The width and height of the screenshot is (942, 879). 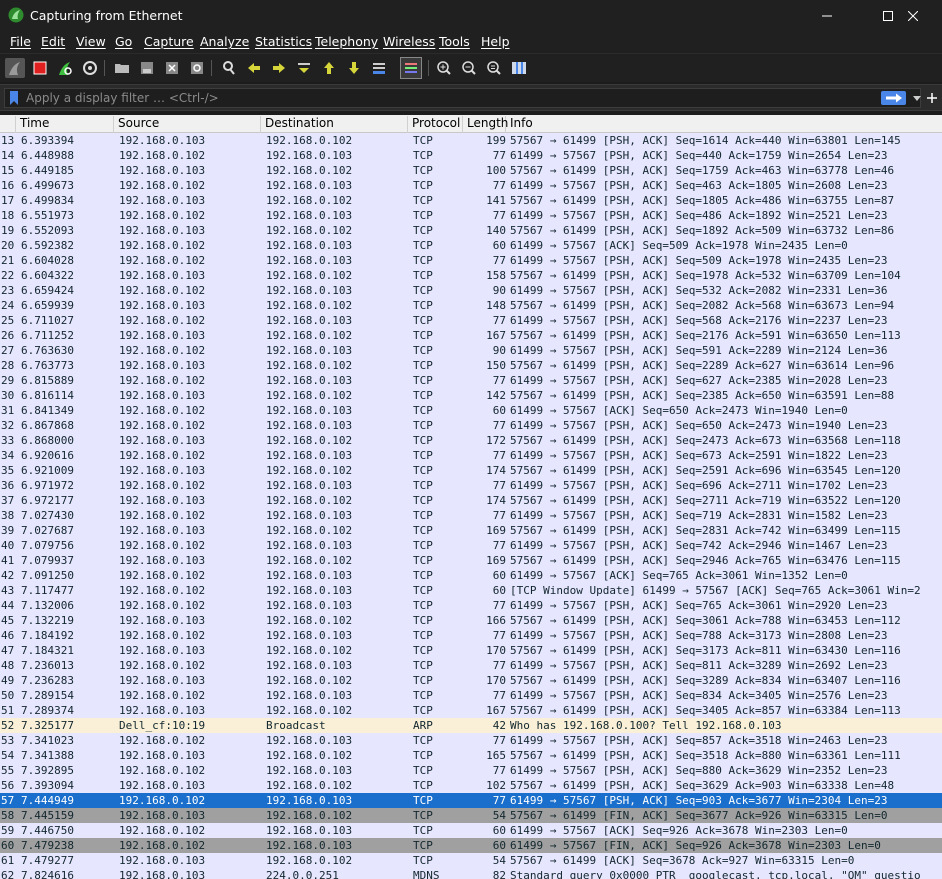 What do you see at coordinates (724, 124) in the screenshot?
I see `column-info: Info` at bounding box center [724, 124].